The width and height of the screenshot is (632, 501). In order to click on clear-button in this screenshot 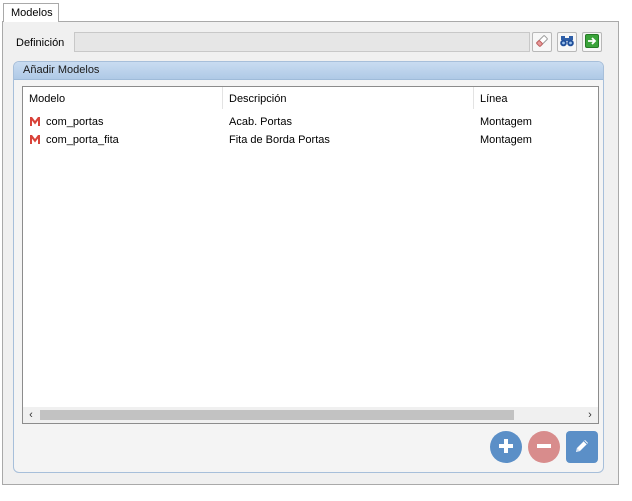, I will do `click(542, 42)`.